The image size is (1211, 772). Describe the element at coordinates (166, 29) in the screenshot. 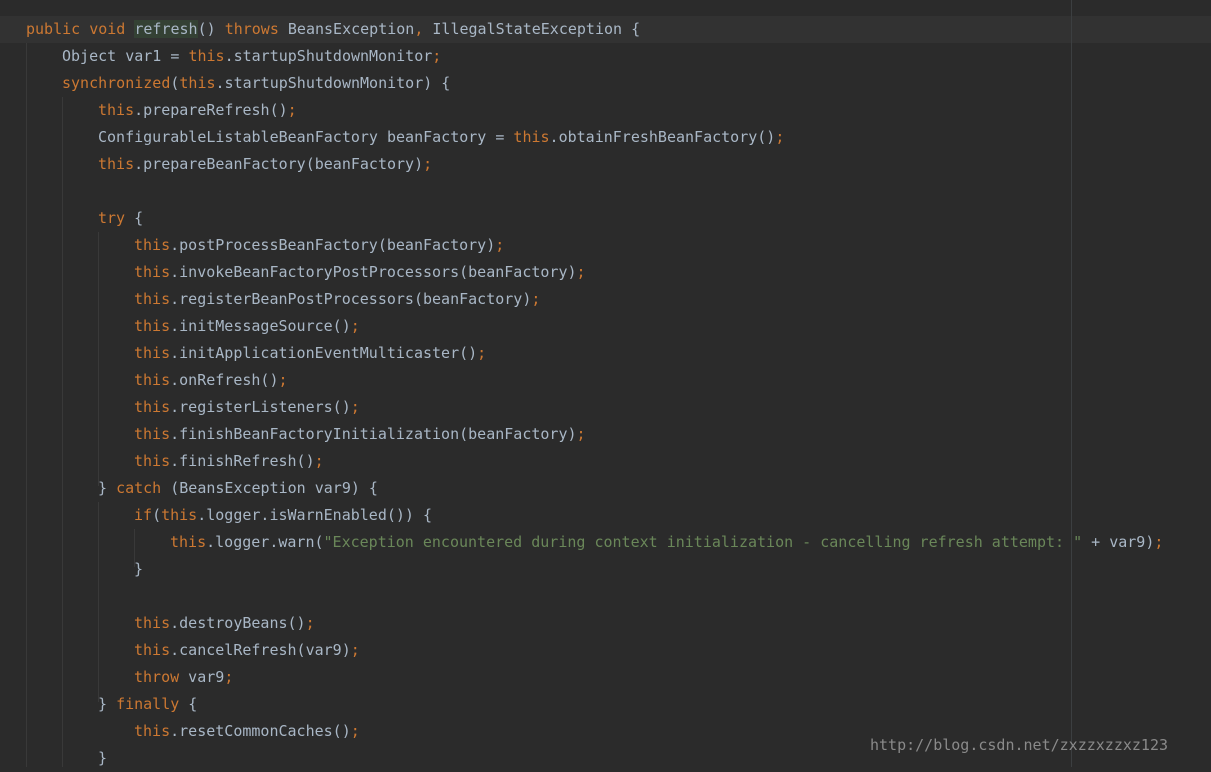

I see `code-identifier-highlight: refresh` at that location.